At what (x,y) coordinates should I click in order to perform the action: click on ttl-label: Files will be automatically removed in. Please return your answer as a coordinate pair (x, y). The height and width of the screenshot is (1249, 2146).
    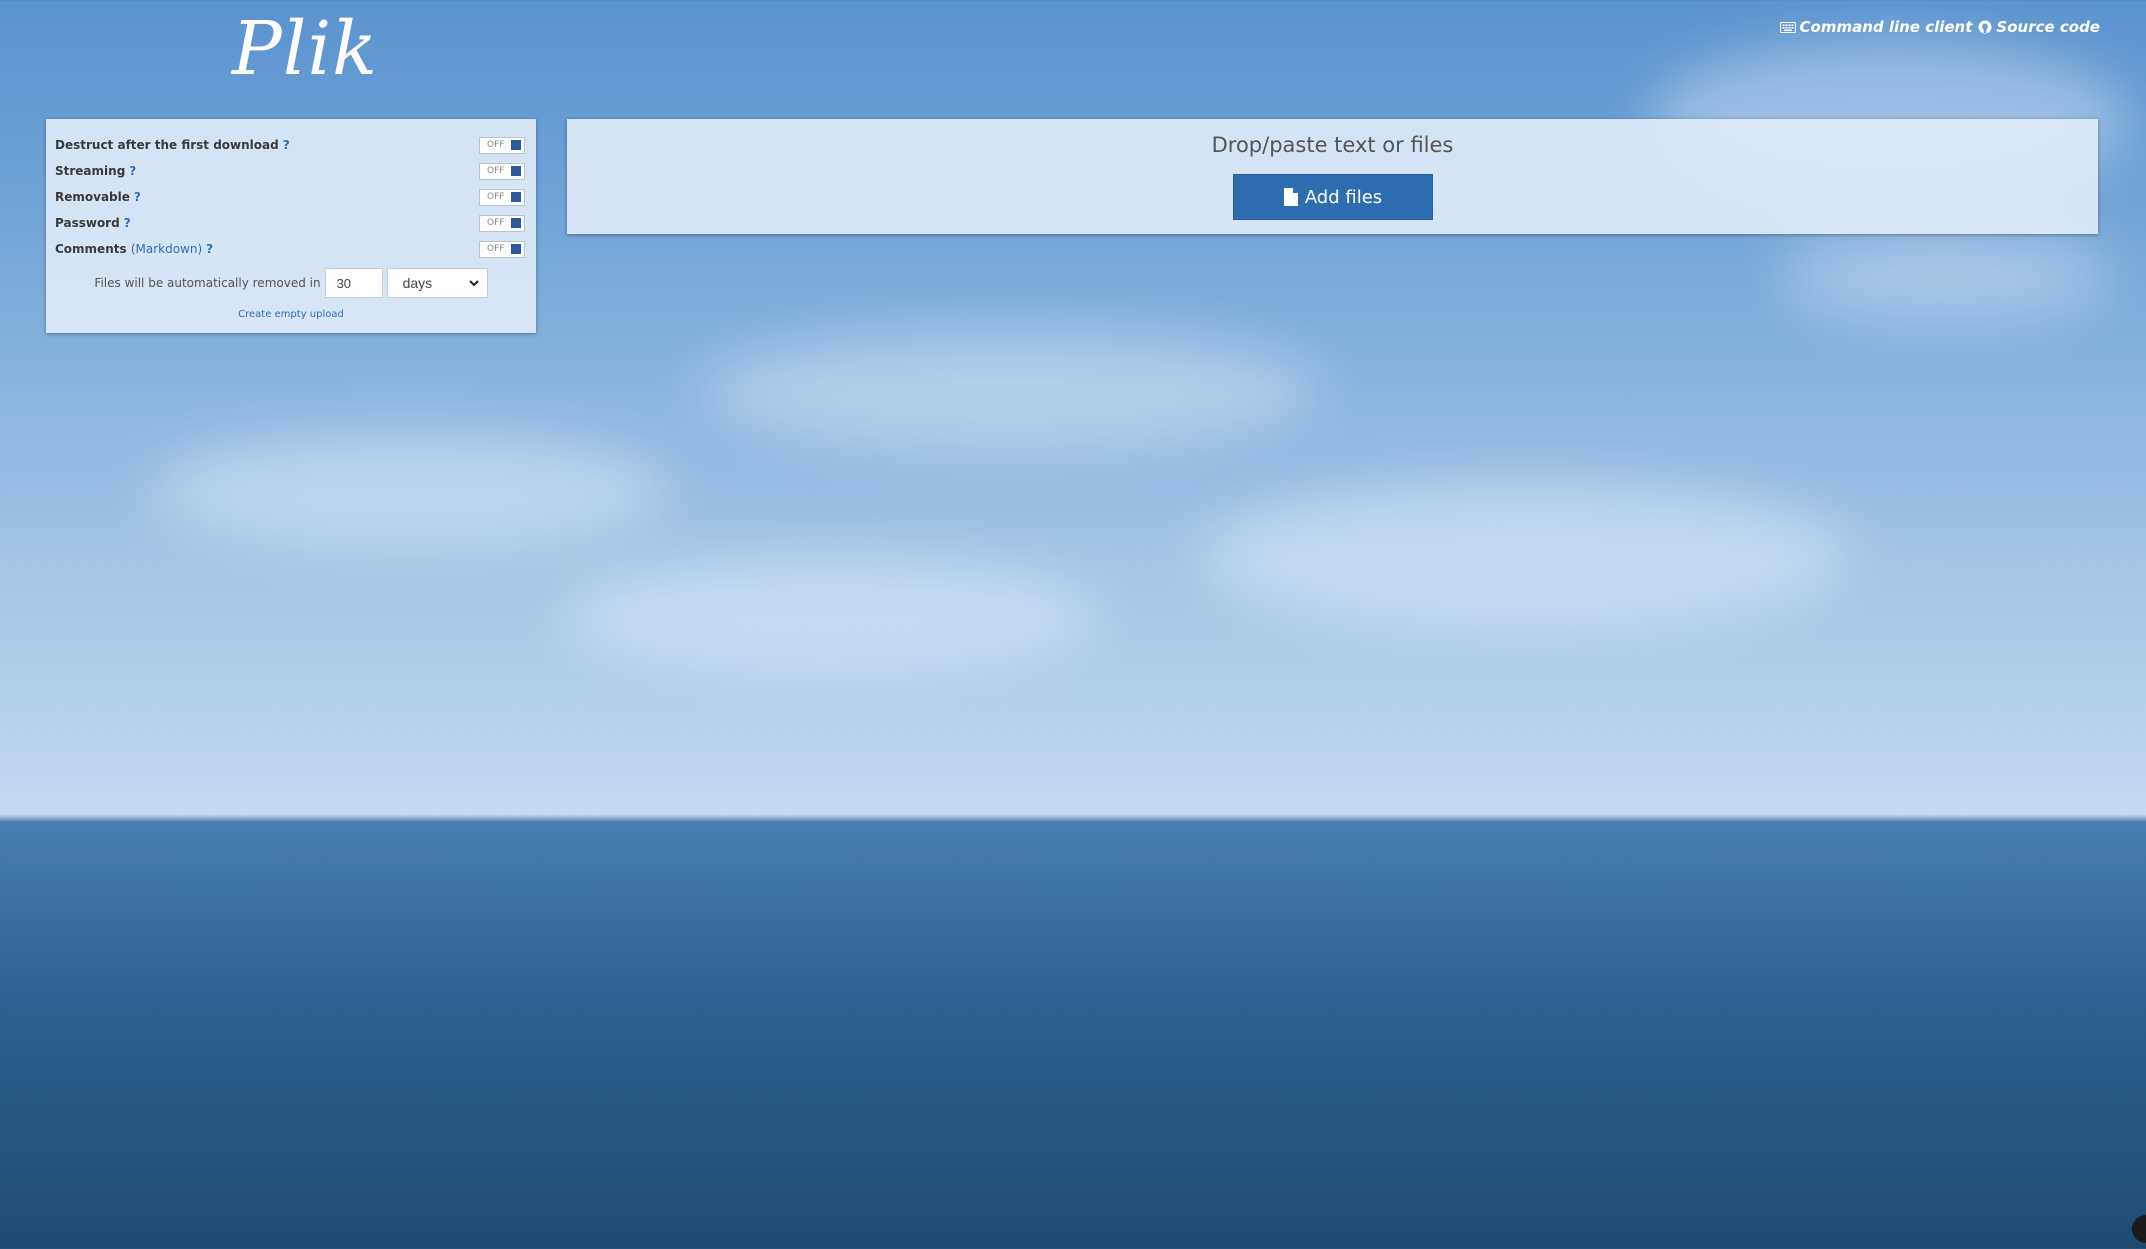
    Looking at the image, I should click on (207, 283).